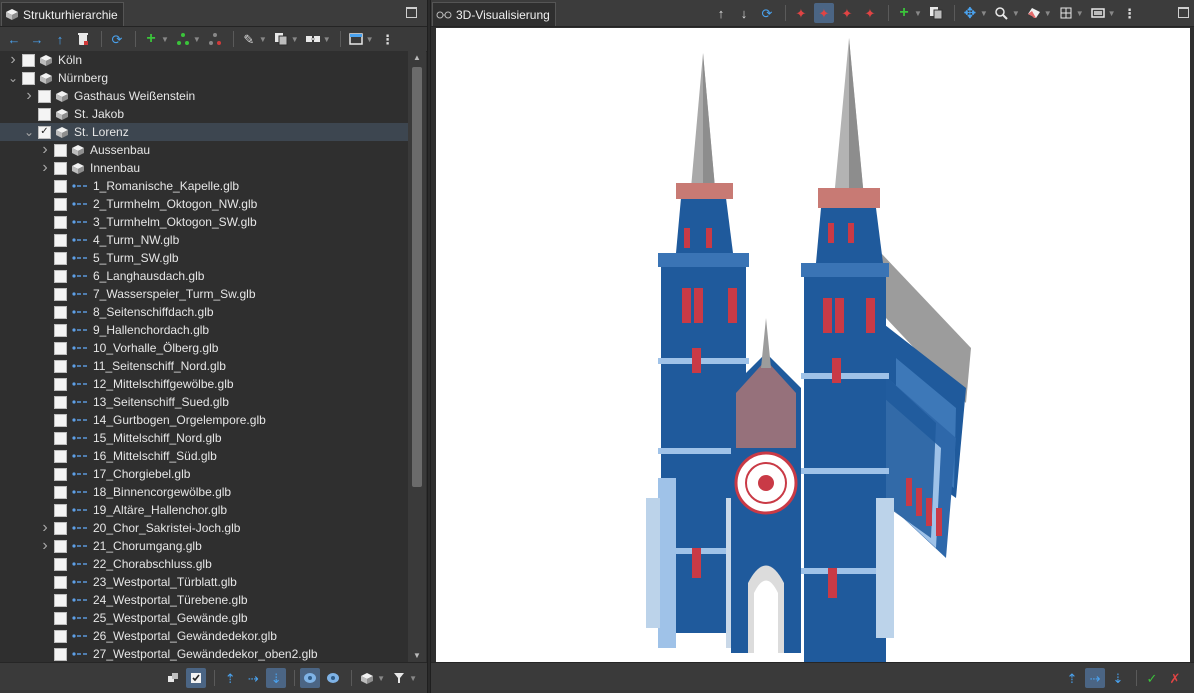 This screenshot has width=1194, height=693. What do you see at coordinates (204, 618) in the screenshot?
I see `tree-item: 25_Westportal_Gewände.glb` at bounding box center [204, 618].